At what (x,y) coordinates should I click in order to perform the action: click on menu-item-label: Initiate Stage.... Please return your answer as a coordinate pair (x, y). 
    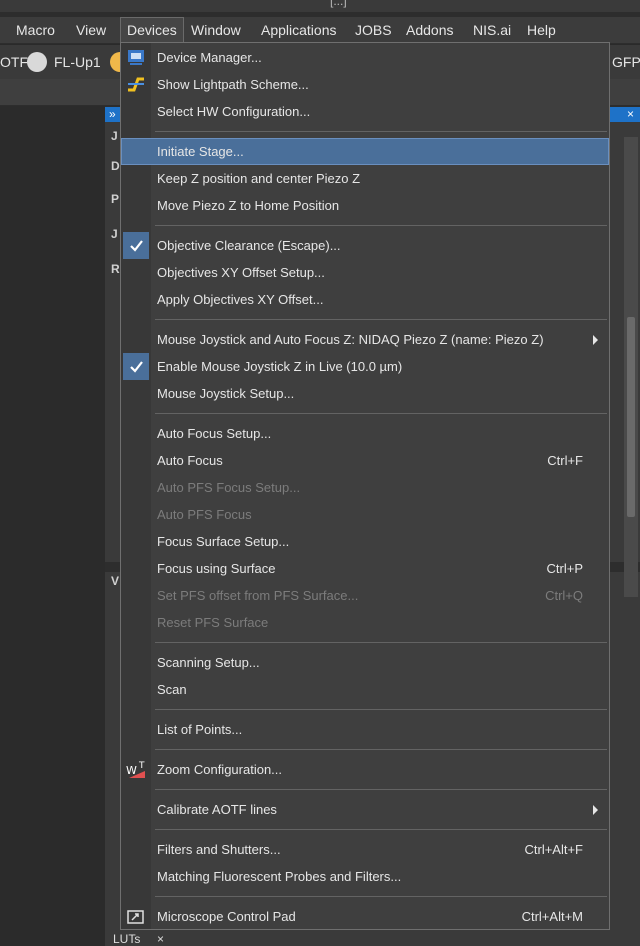
    Looking at the image, I should click on (200, 151).